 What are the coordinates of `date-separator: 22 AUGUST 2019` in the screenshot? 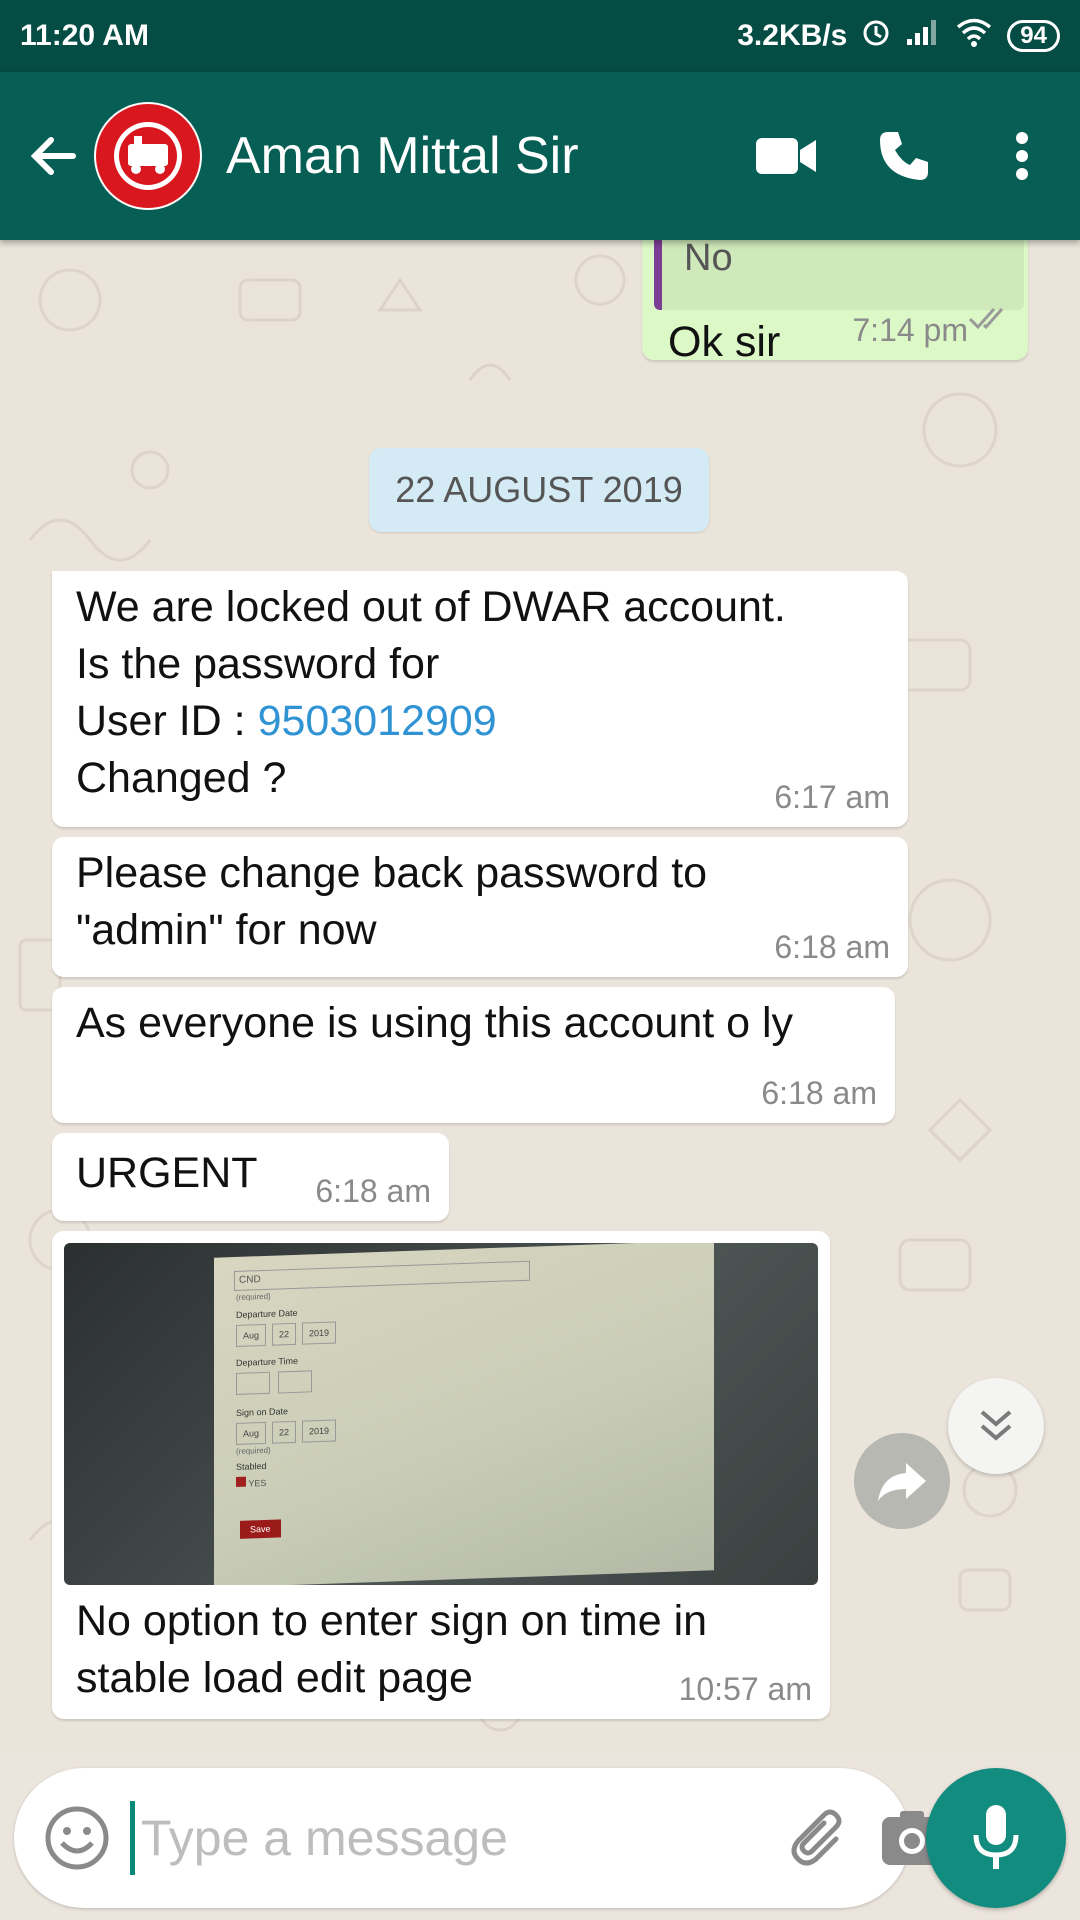 It's located at (539, 490).